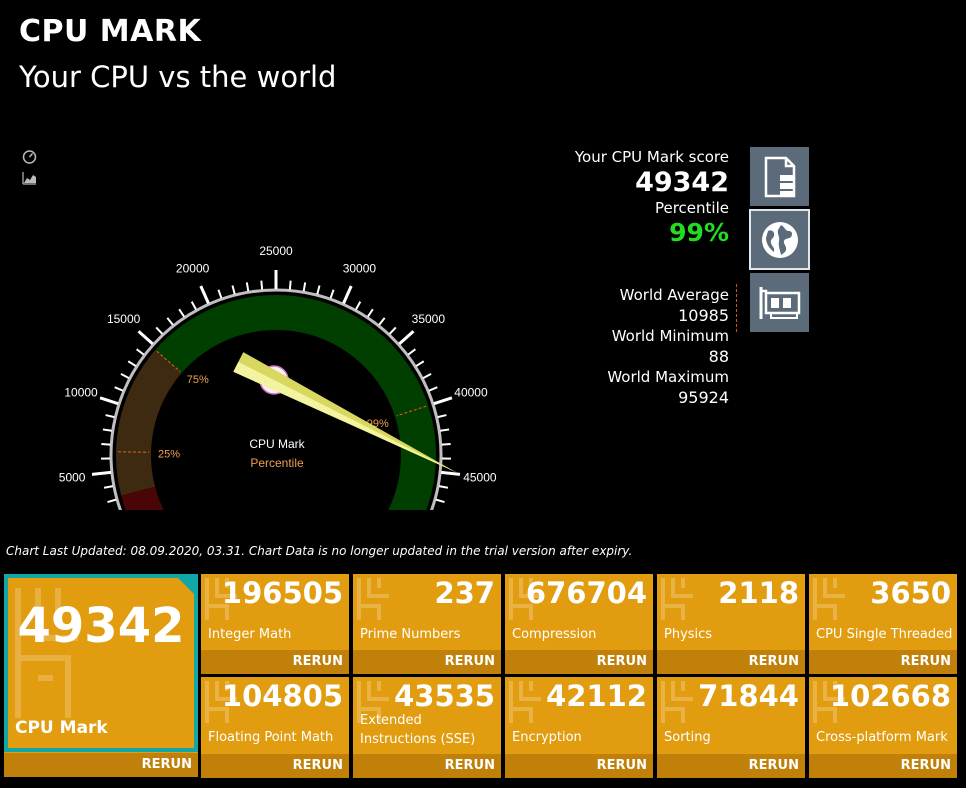  What do you see at coordinates (295, 402) in the screenshot?
I see `gauge-zone-high` at bounding box center [295, 402].